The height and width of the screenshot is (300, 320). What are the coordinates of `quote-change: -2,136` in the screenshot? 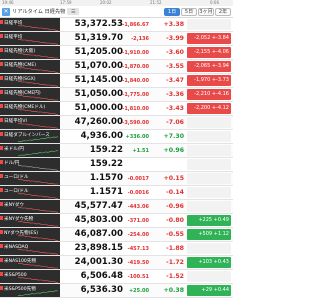 It's located at (140, 39).